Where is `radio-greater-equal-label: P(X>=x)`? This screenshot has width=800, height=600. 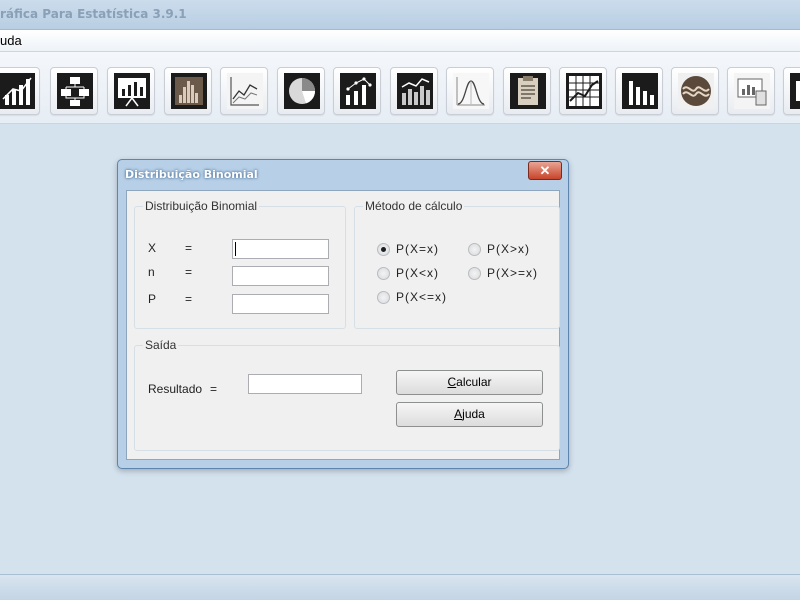
radio-greater-equal-label: P(X>=x) is located at coordinates (513, 273).